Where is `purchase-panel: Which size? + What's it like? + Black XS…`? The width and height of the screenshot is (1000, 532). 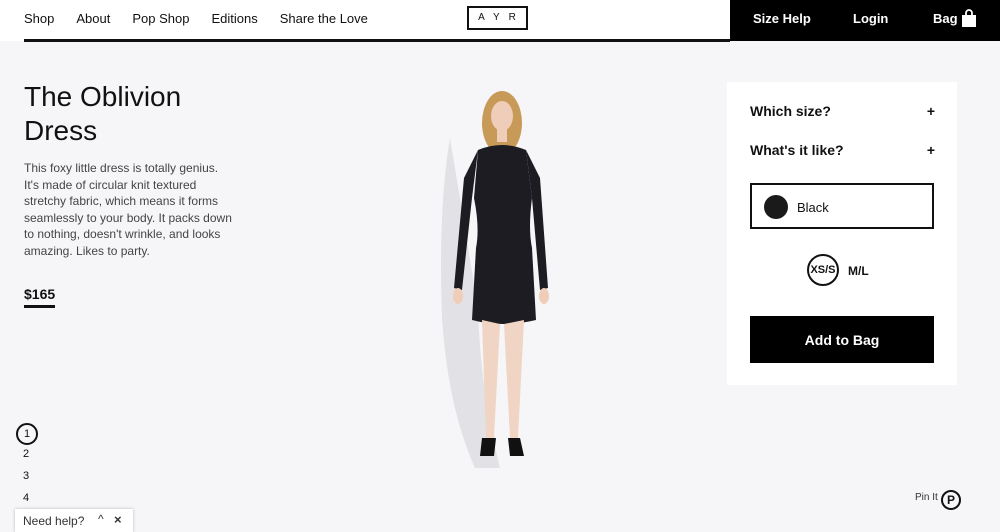 purchase-panel: Which size? + What's it like? + Black XS… is located at coordinates (842, 233).